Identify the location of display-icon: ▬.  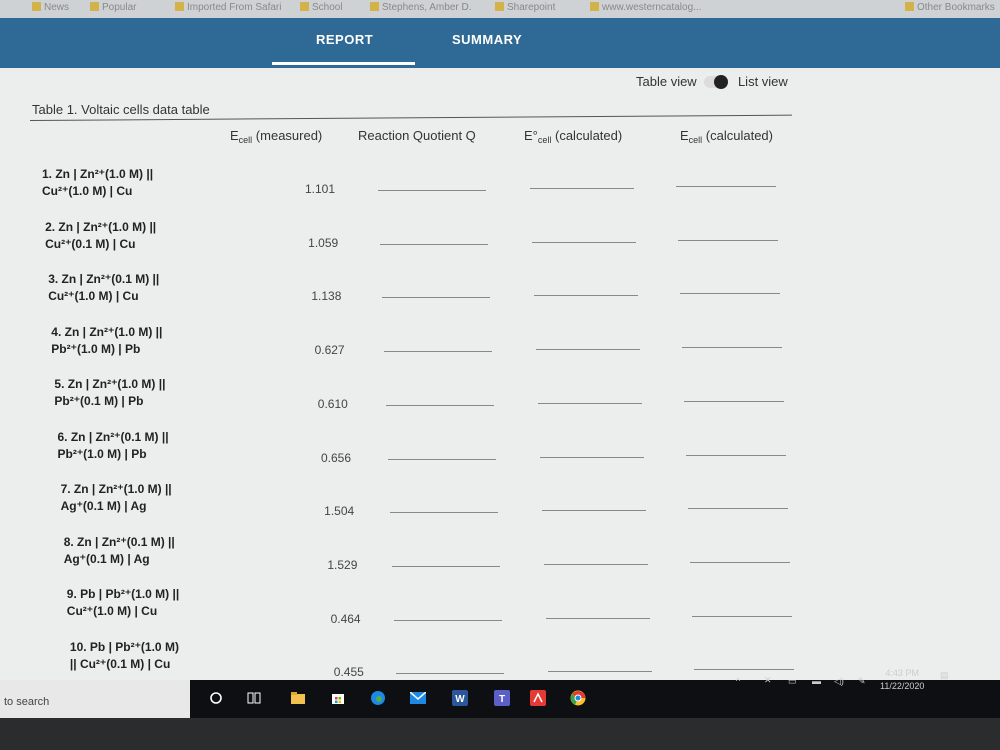
(816, 681).